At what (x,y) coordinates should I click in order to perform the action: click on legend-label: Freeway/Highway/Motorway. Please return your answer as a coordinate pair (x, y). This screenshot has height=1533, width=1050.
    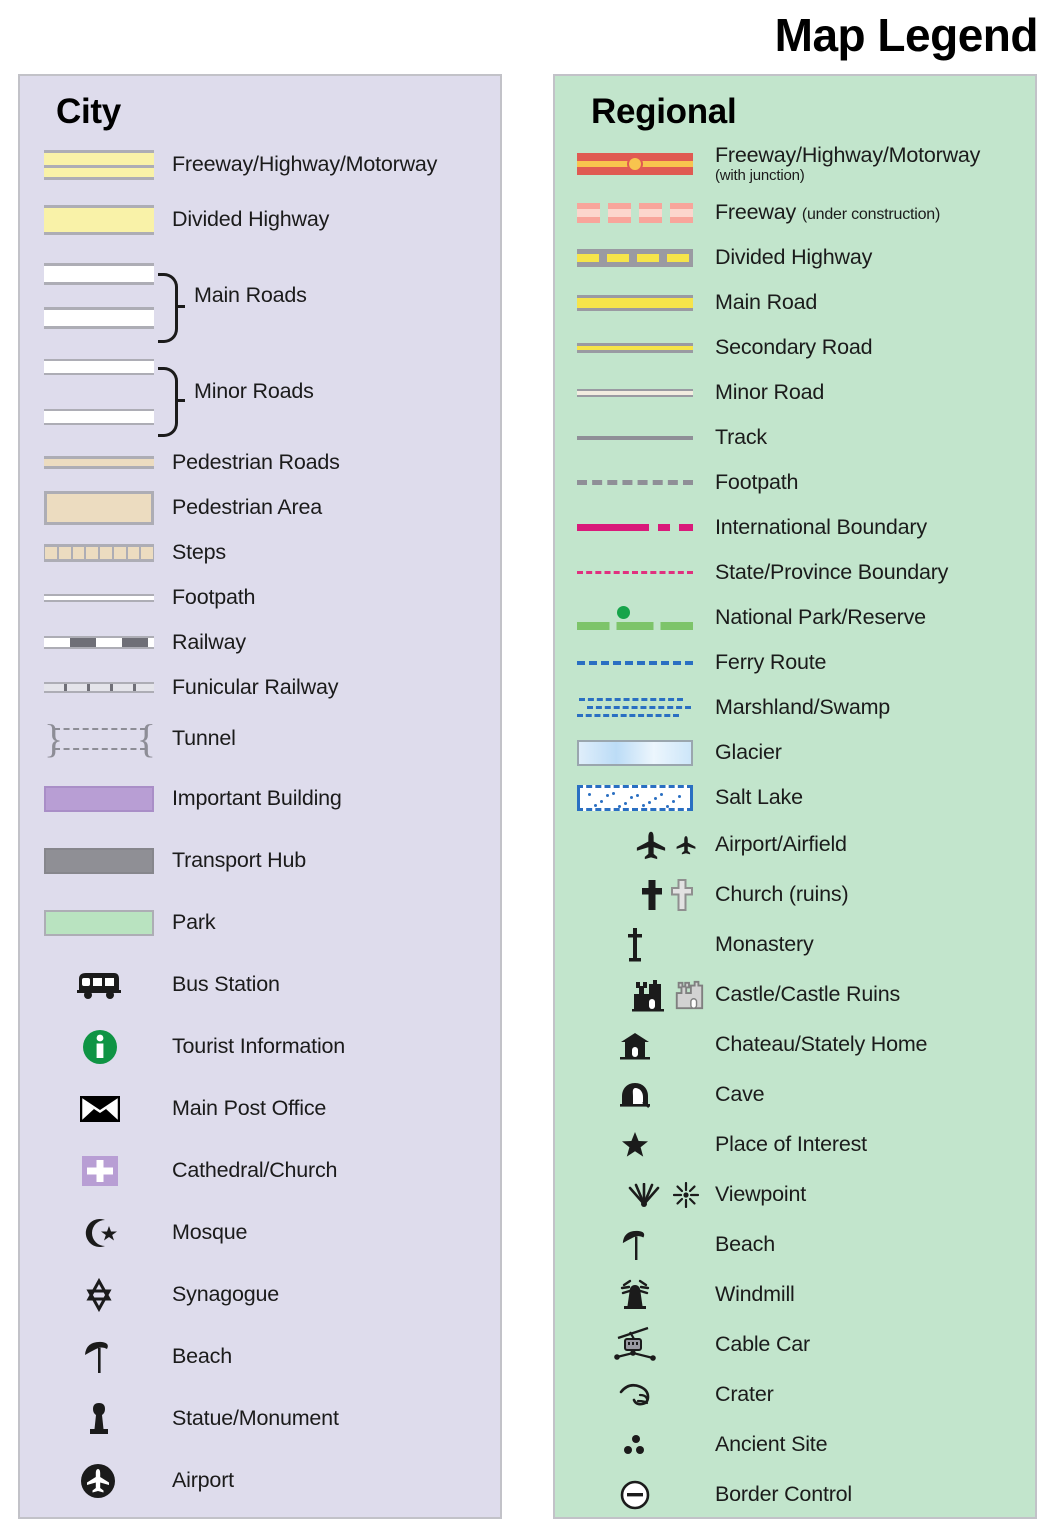
    Looking at the image, I should click on (305, 164).